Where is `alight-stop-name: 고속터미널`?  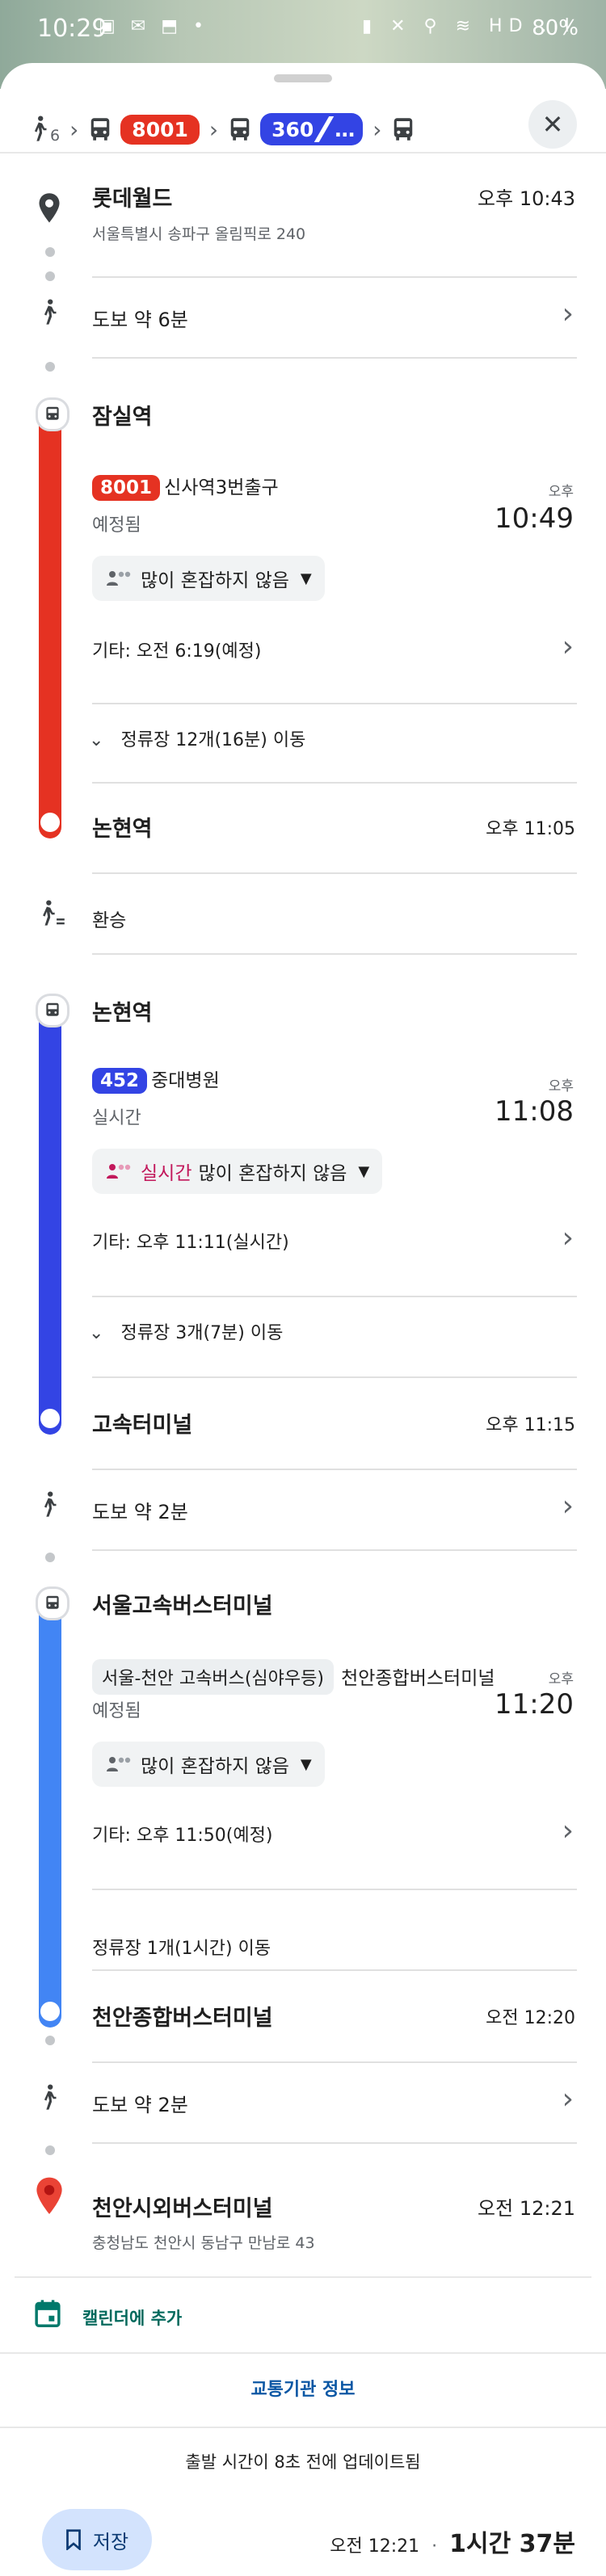 alight-stop-name: 고속터미널 is located at coordinates (142, 1425).